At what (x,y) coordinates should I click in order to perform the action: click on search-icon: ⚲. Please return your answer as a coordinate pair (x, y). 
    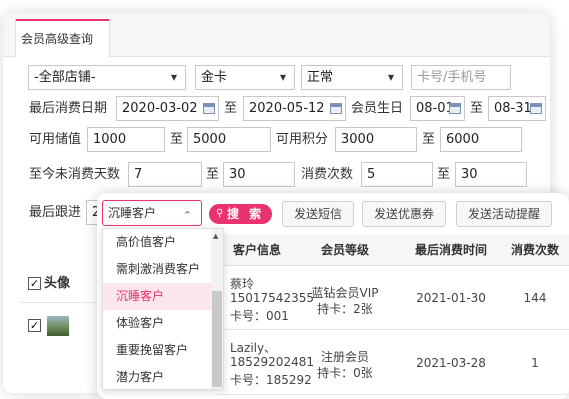
    Looking at the image, I should click on (220, 213).